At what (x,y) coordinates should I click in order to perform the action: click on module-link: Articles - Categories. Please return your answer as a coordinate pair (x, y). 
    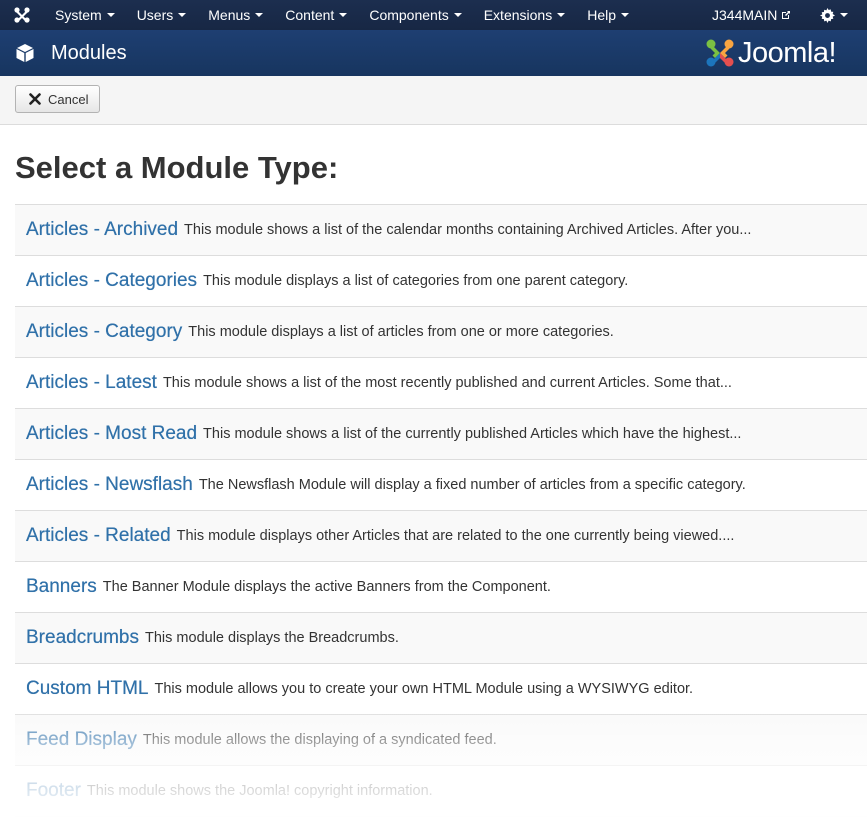
    Looking at the image, I should click on (111, 281).